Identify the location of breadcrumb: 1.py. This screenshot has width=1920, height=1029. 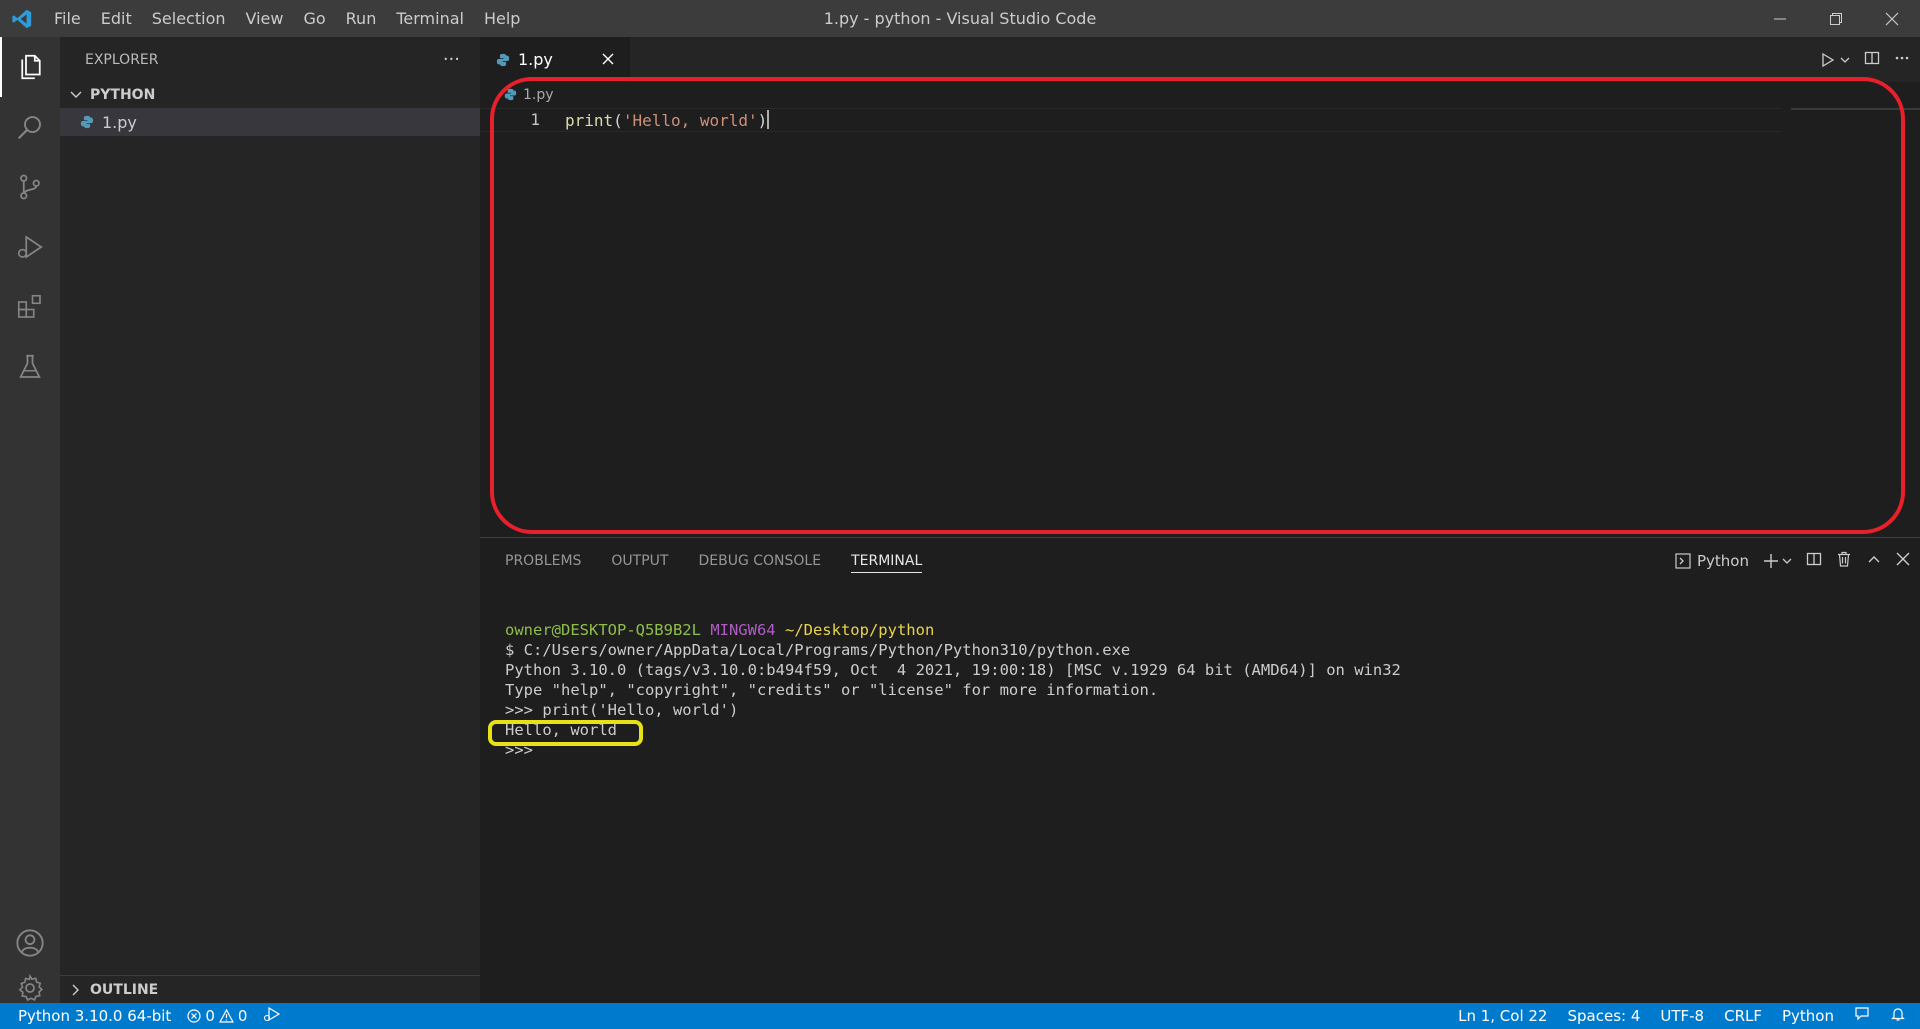
(1200, 94).